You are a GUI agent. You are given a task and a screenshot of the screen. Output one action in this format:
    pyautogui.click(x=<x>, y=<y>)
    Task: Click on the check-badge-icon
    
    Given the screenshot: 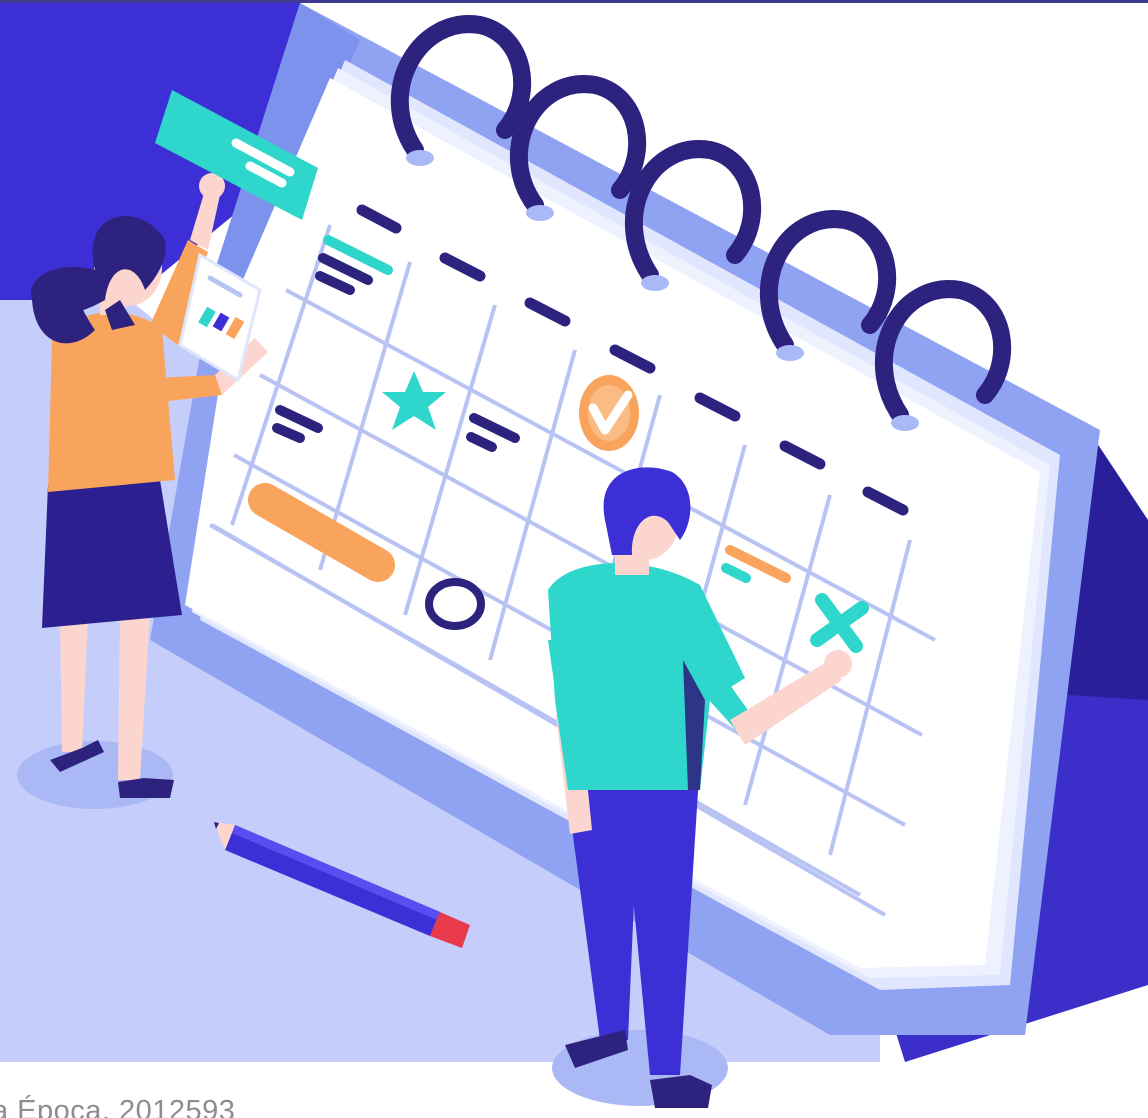 What is the action you would take?
    pyautogui.click(x=609, y=413)
    